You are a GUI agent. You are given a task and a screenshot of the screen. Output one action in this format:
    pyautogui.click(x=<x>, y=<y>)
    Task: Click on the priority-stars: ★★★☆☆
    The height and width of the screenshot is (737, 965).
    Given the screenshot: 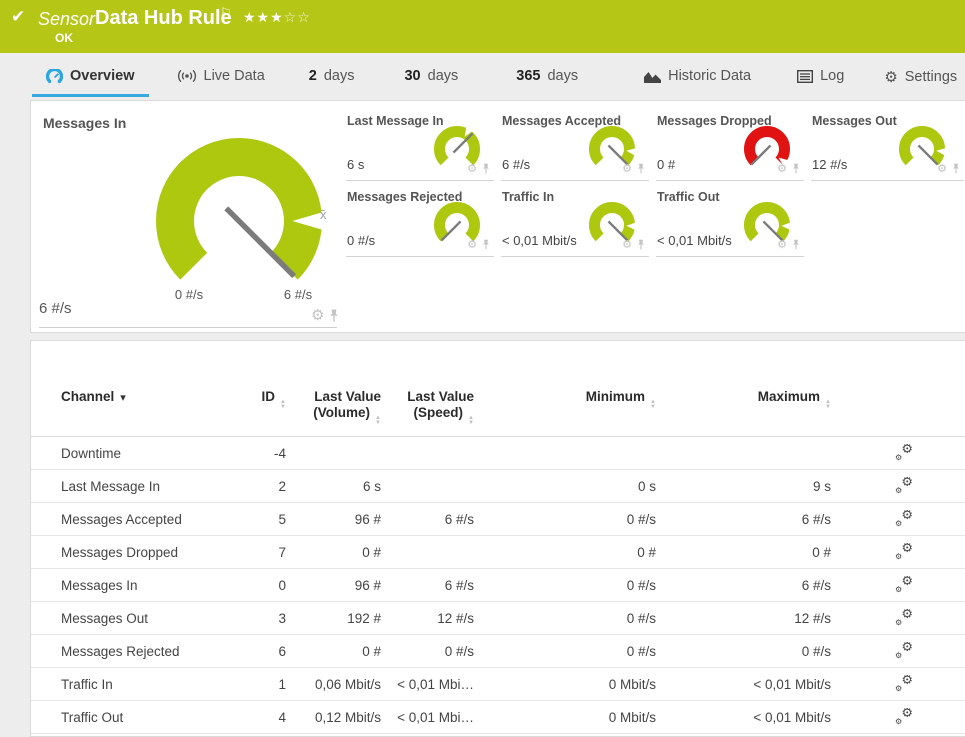 What is the action you would take?
    pyautogui.click(x=277, y=17)
    